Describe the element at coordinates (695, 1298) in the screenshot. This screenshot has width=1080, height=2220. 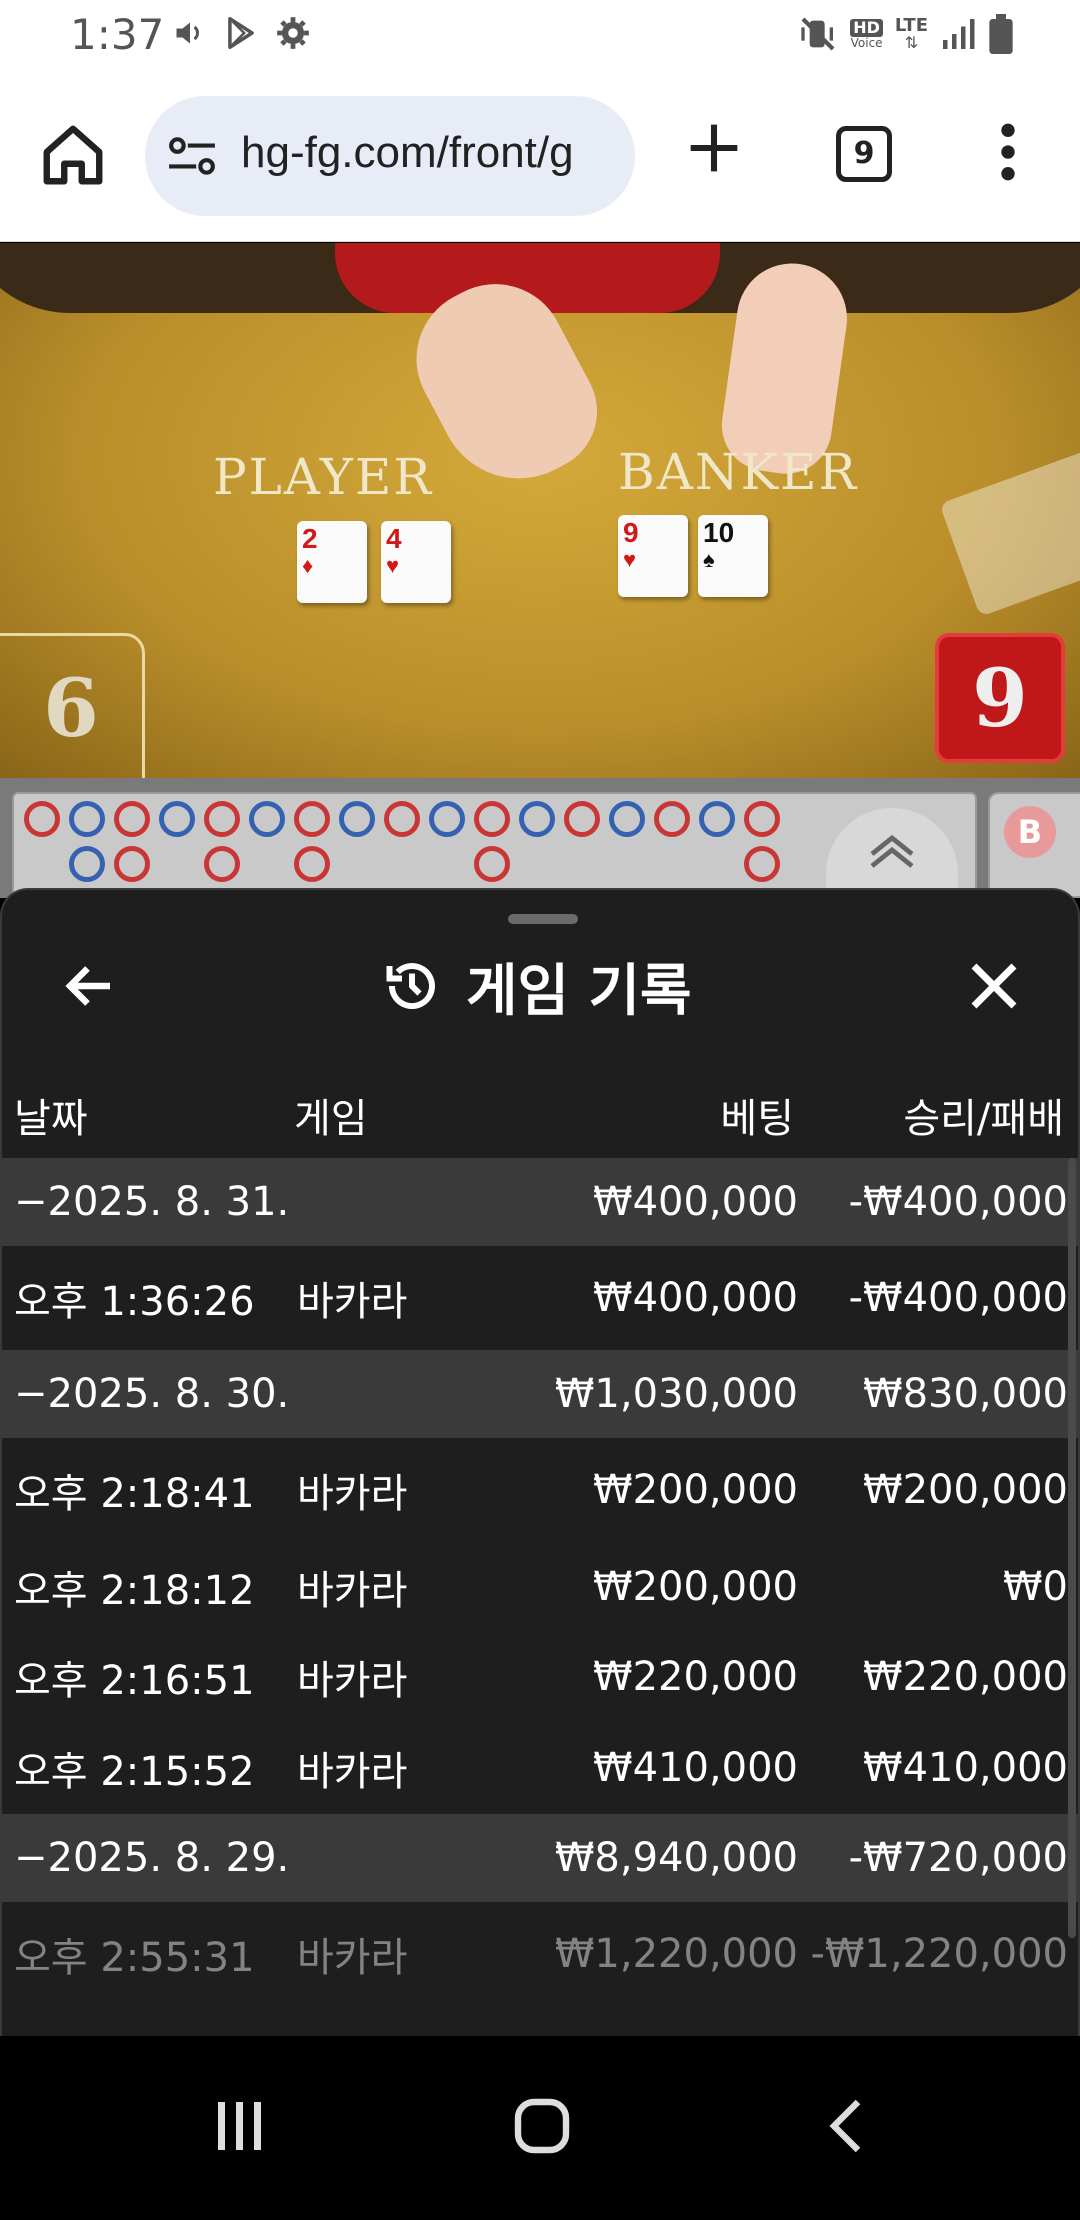
I see `row-bet: ₩400,000` at that location.